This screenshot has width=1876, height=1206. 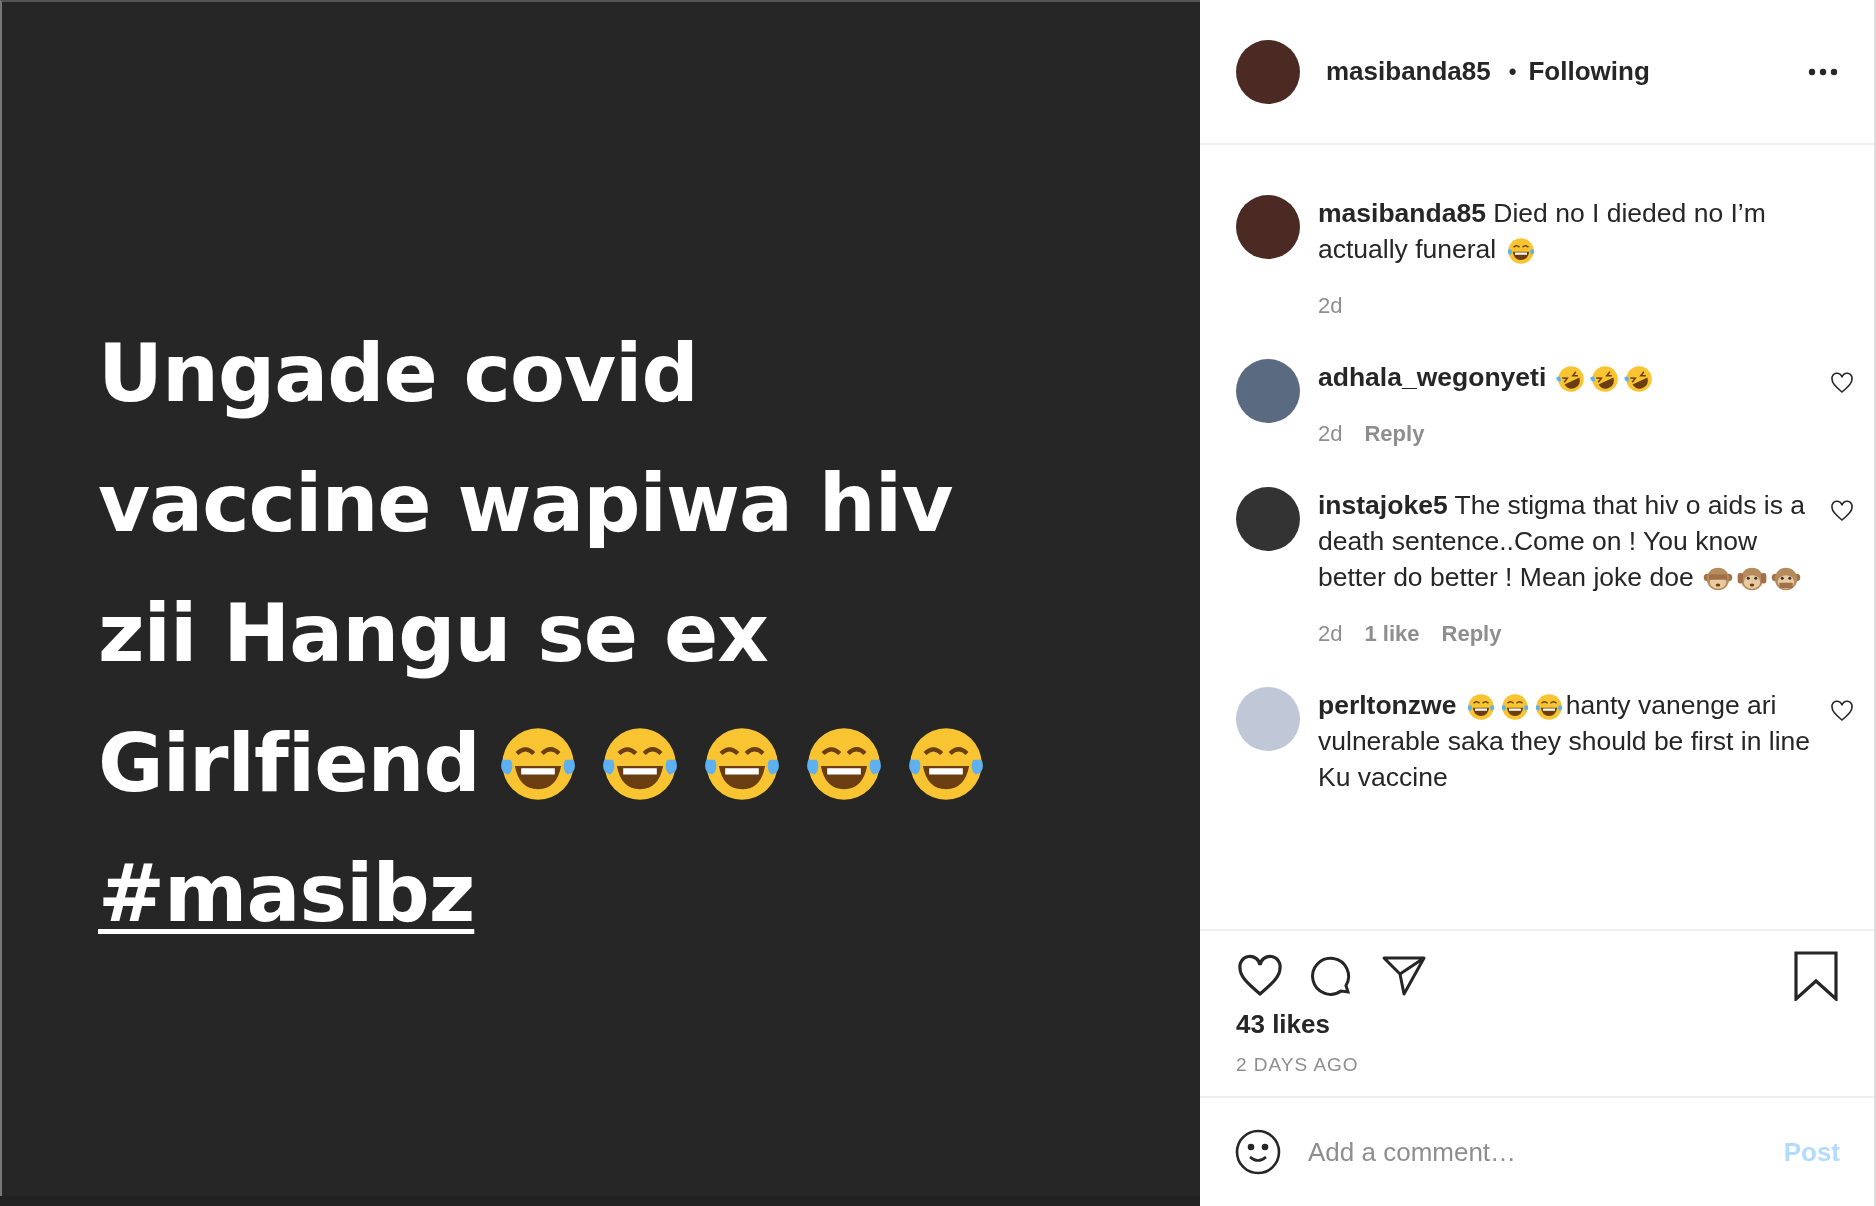 I want to click on comment-text: instajoke5 The stigma that hiv o aids is a death sentence..Come on ! You know better do better ! Mean joke doe, so click(x=1562, y=542).